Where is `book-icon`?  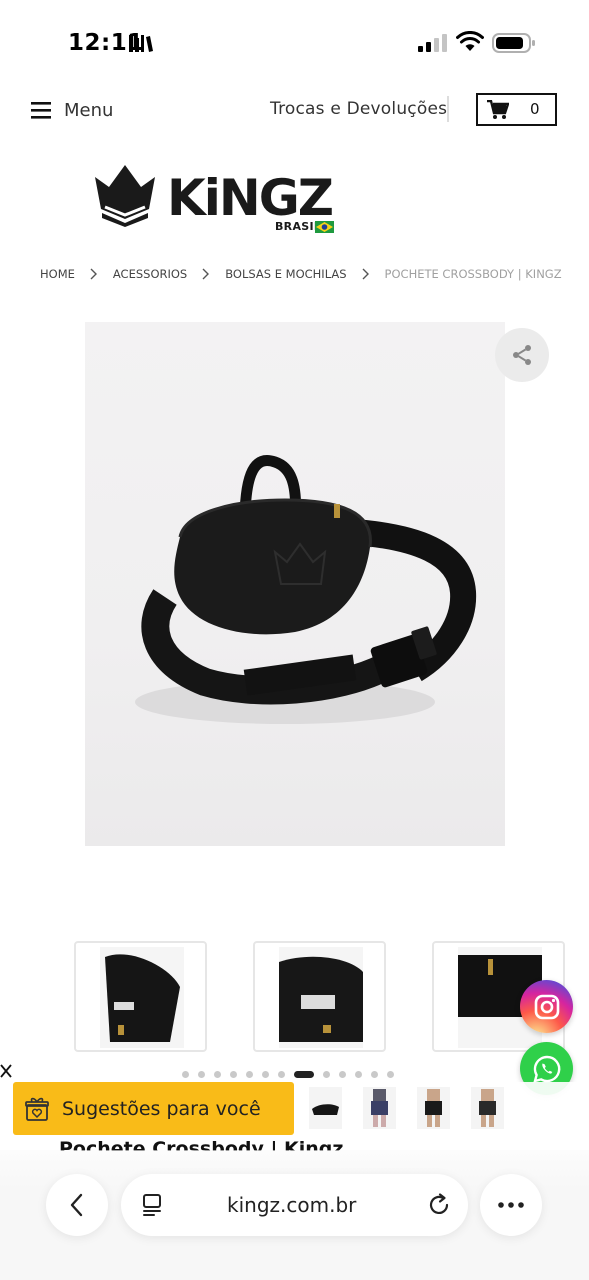
book-icon is located at coordinates (141, 43).